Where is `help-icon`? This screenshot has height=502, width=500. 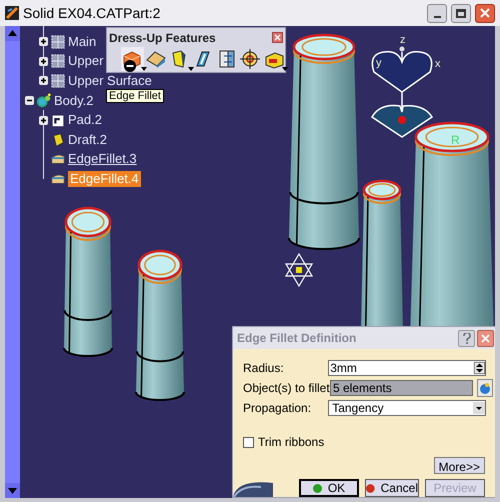 help-icon is located at coordinates (466, 338).